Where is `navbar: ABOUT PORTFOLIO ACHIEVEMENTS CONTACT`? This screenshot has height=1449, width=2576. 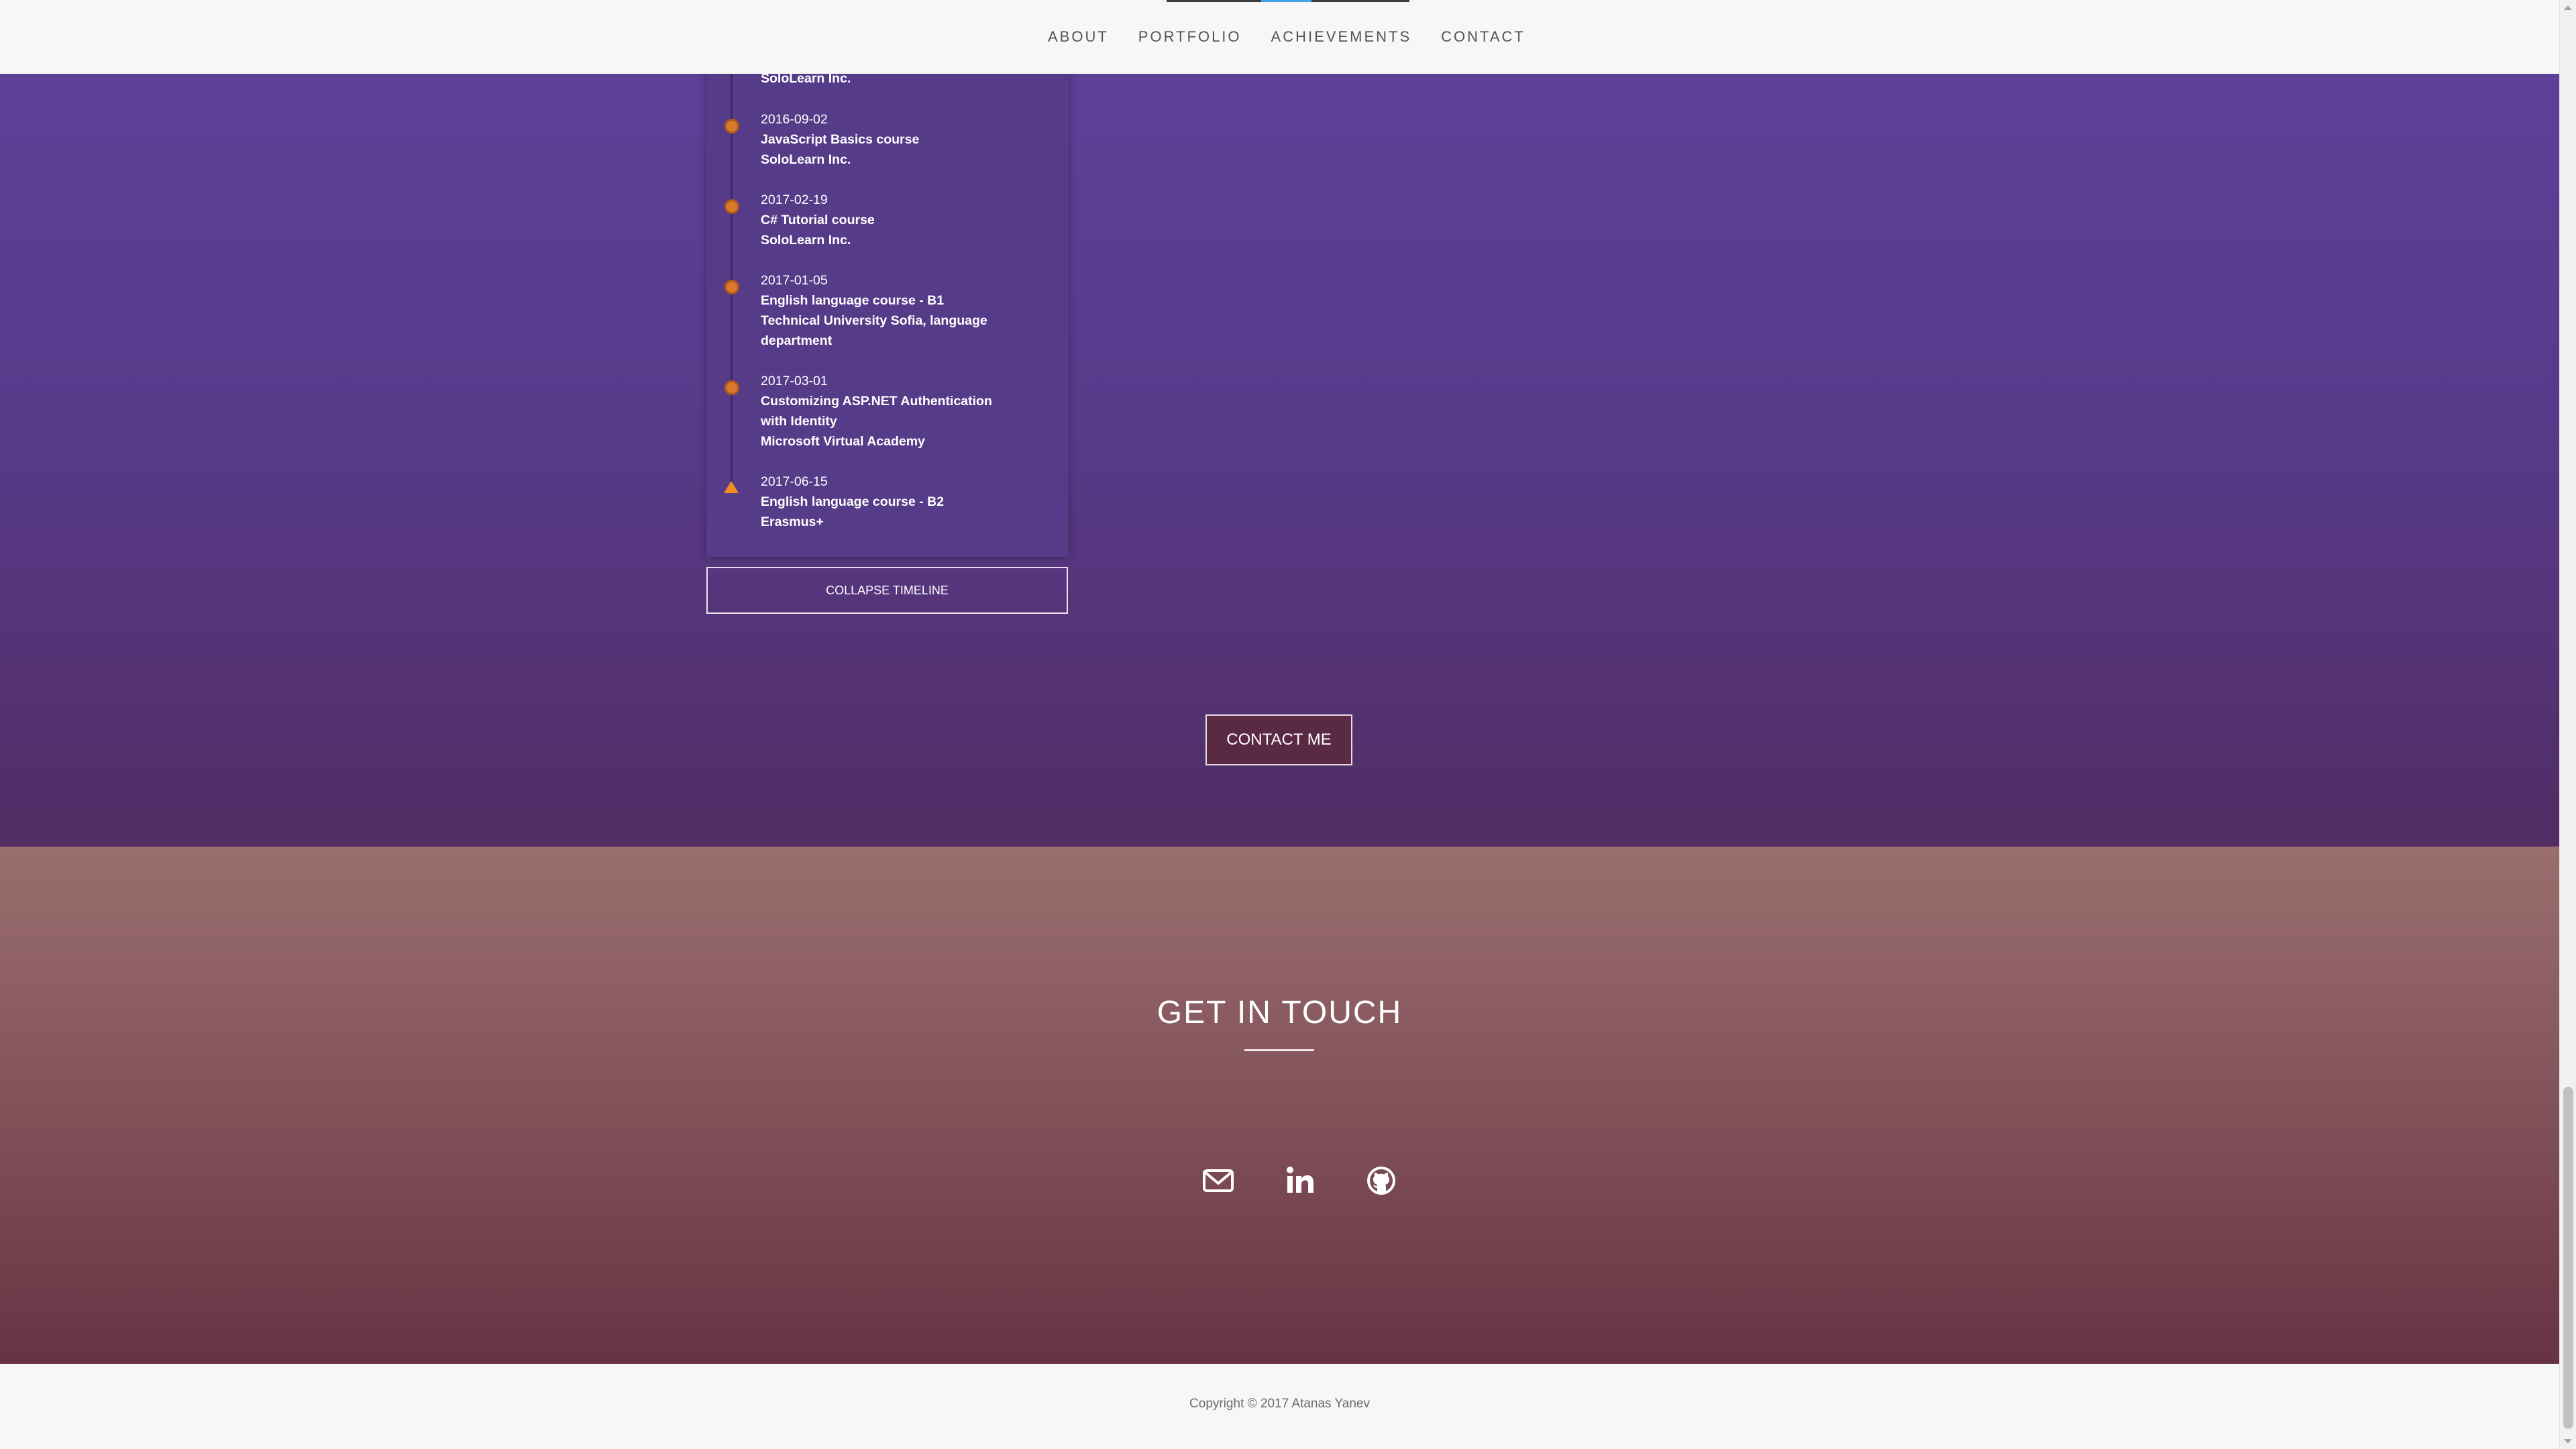 navbar: ABOUT PORTFOLIO ACHIEVEMENTS CONTACT is located at coordinates (1279, 37).